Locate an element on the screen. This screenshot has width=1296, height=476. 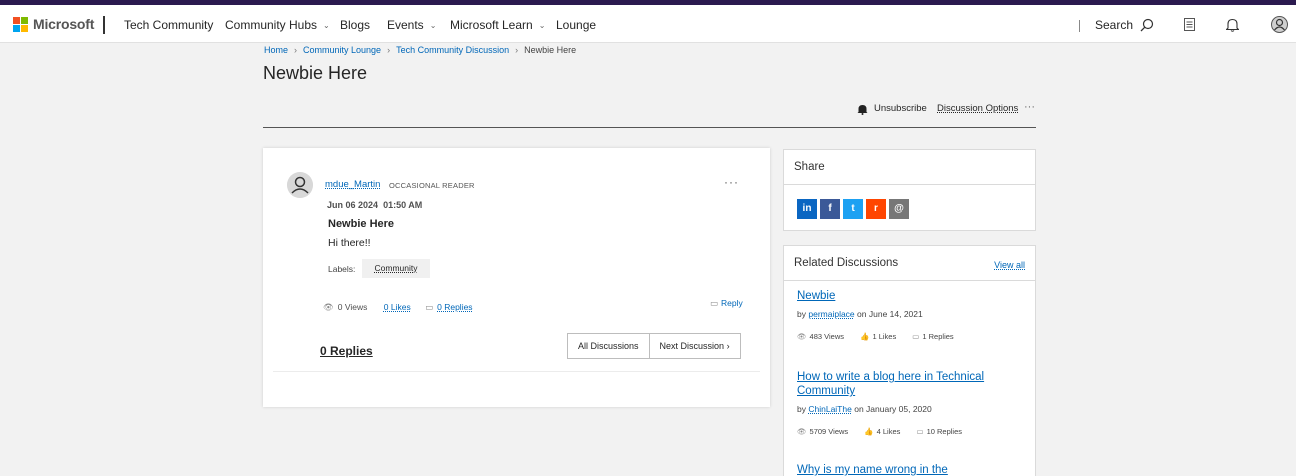
card-divider is located at coordinates (516, 371).